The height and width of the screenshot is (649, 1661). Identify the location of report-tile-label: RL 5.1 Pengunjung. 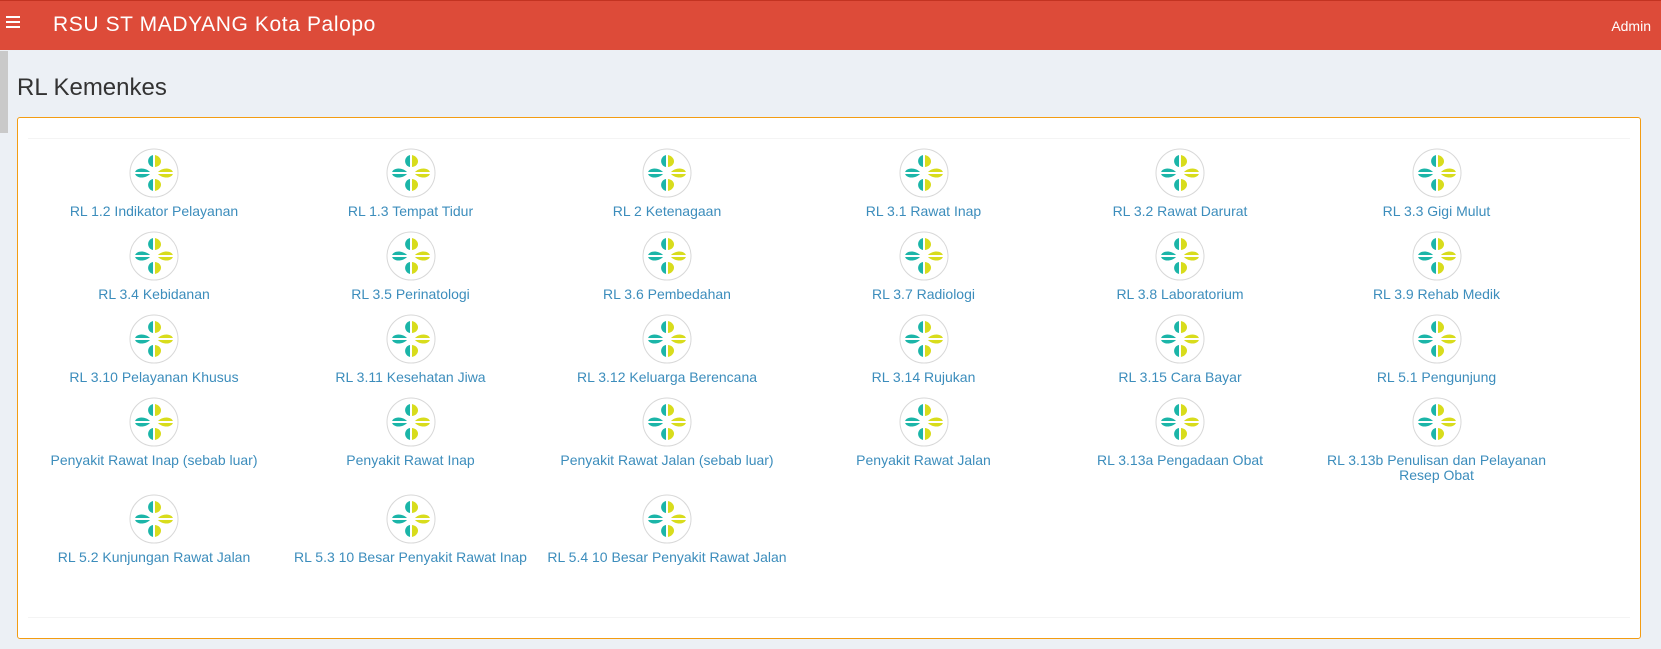
(1436, 377).